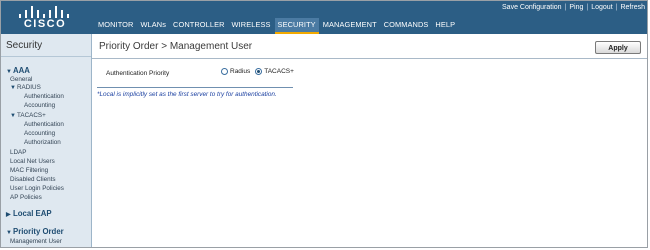 The height and width of the screenshot is (250, 650). What do you see at coordinates (29, 87) in the screenshot?
I see `sidebar-item-label: RADIUS` at bounding box center [29, 87].